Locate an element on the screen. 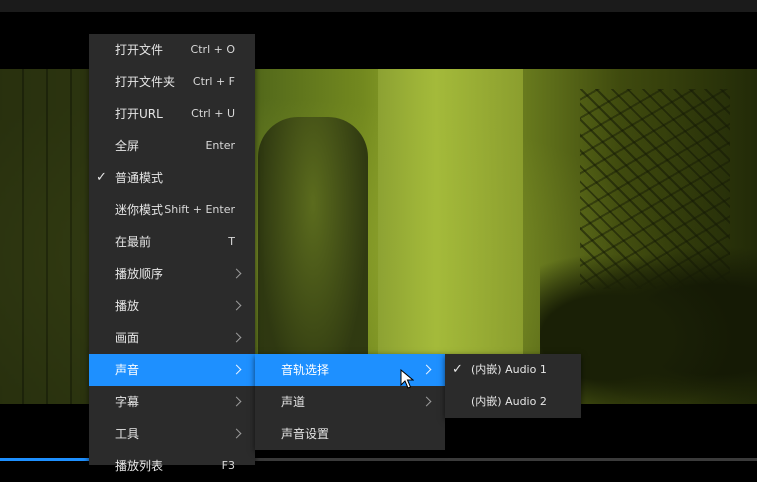  menu-item-label: 工具 is located at coordinates (127, 434).